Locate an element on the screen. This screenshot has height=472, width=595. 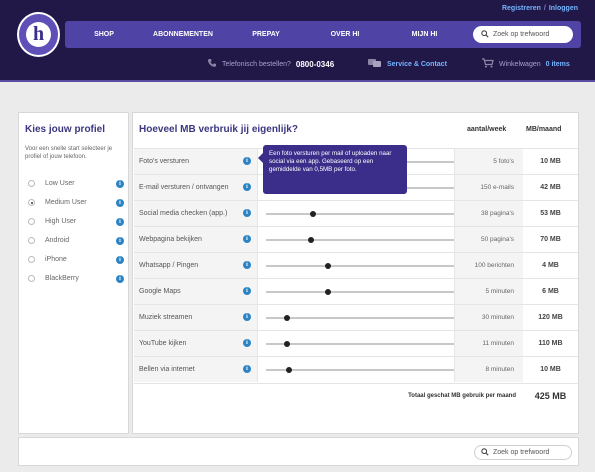
header-search-input: Zoek op trefwoord is located at coordinates (523, 34).